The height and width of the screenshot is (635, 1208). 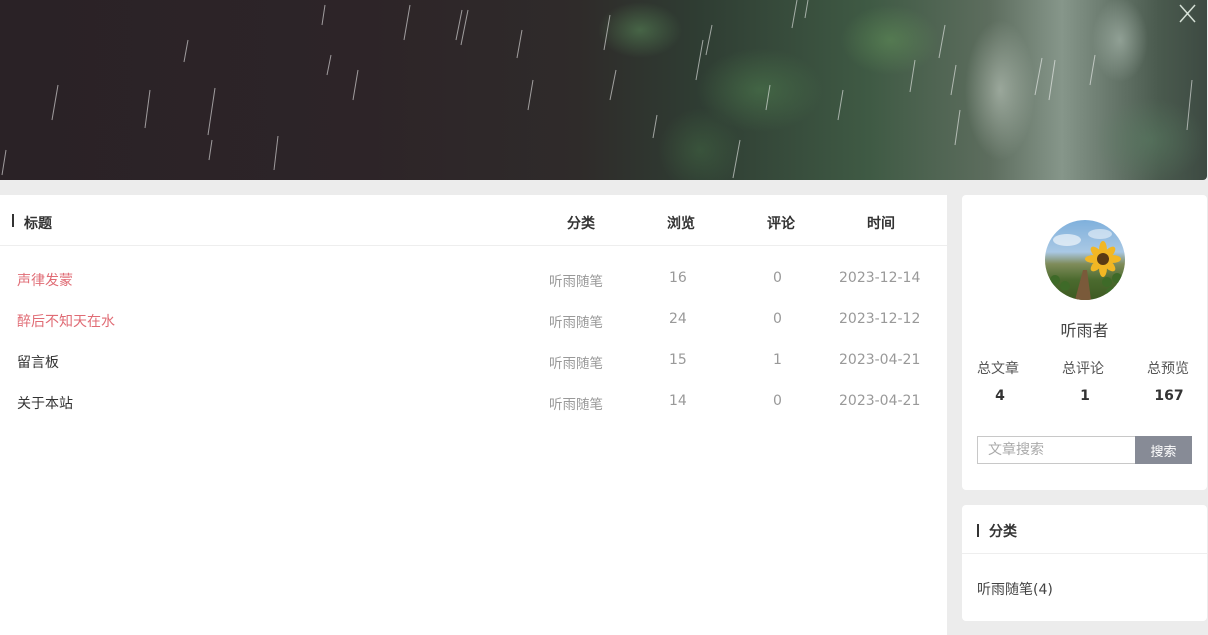 What do you see at coordinates (880, 319) in the screenshot?
I see `article-date: 2023-12-12` at bounding box center [880, 319].